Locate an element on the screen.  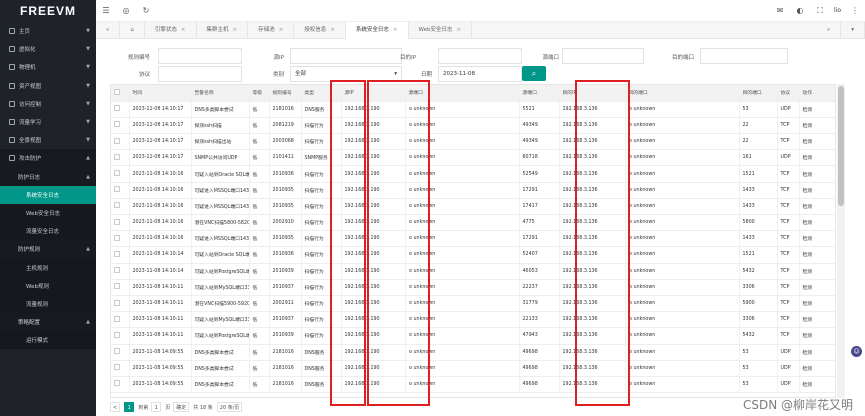
tab-home-button: ⌂ is located at coordinates (132, 30).